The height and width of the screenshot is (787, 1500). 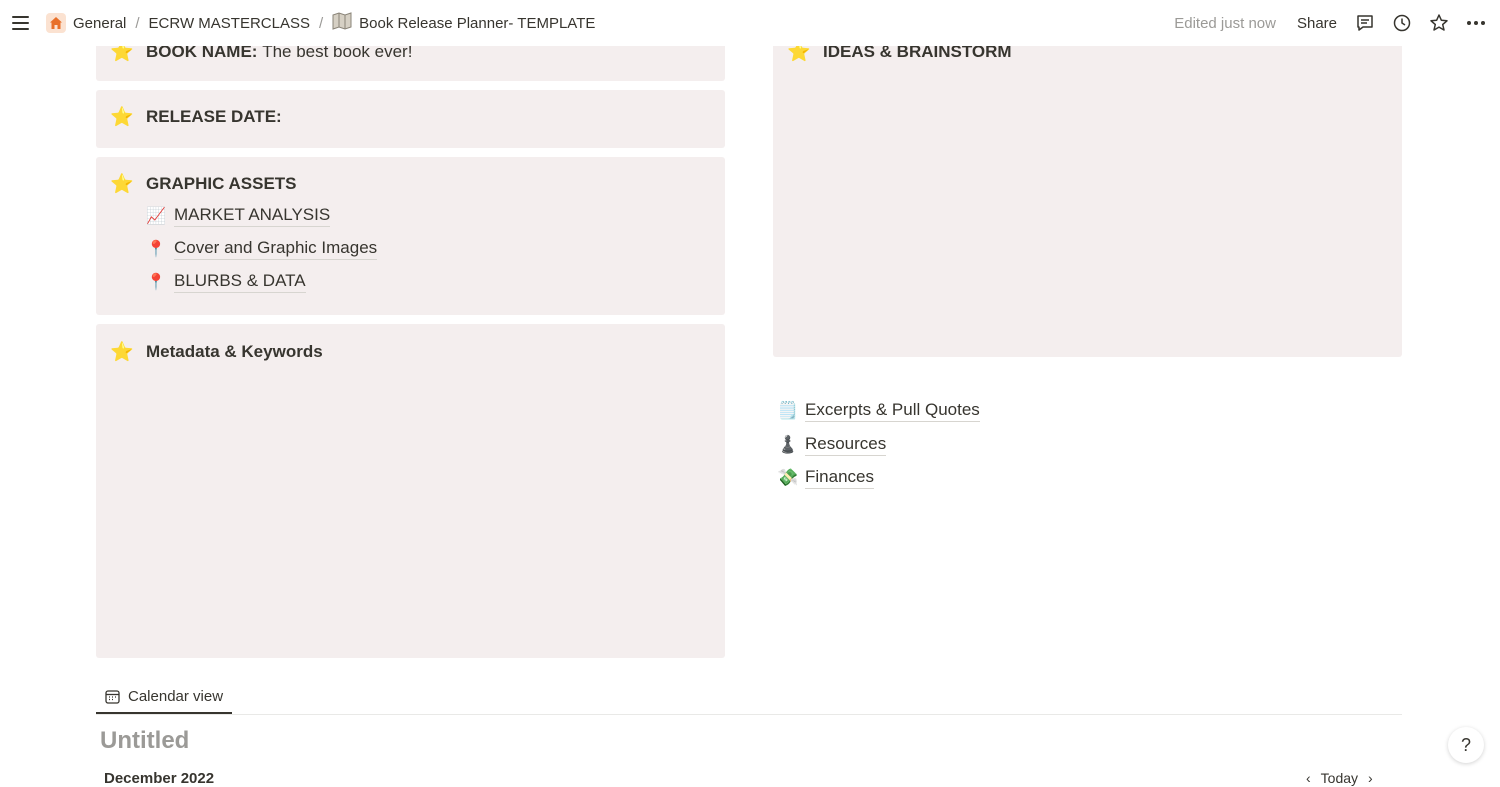 I want to click on metadata-title: Metadata & Keywords, so click(x=234, y=351).